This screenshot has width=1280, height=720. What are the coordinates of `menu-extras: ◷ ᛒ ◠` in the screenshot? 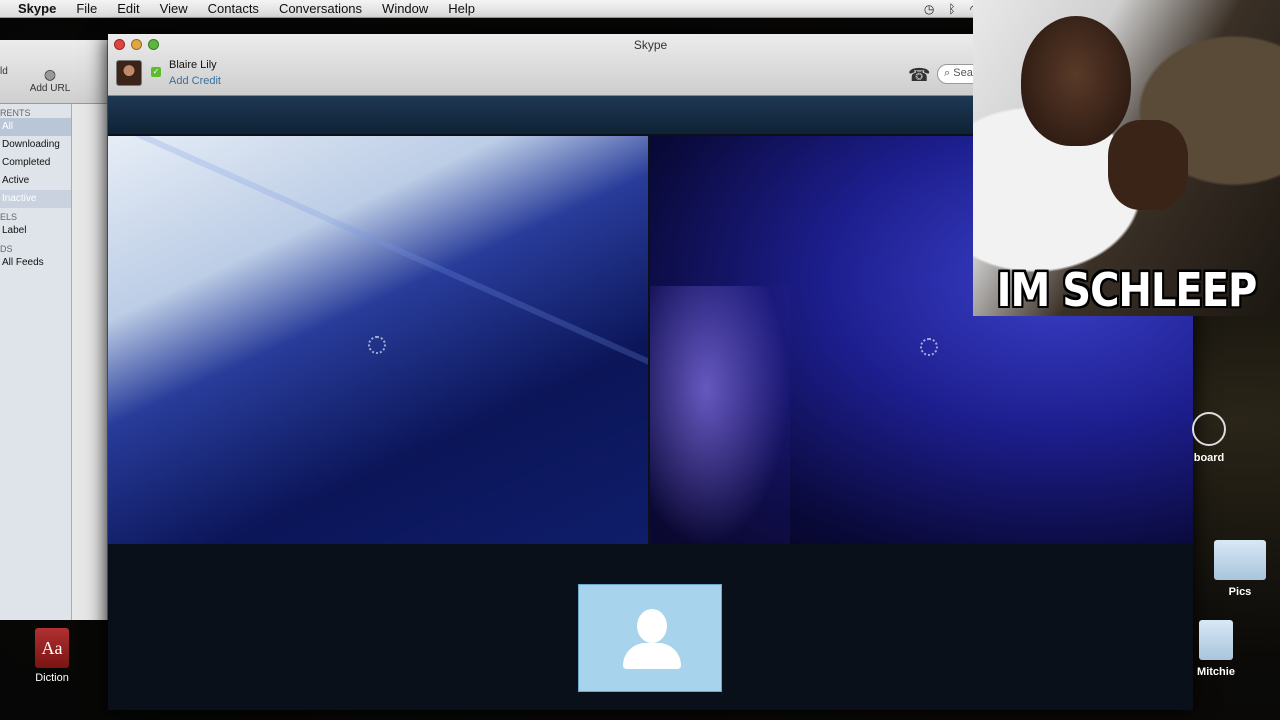 It's located at (952, 9).